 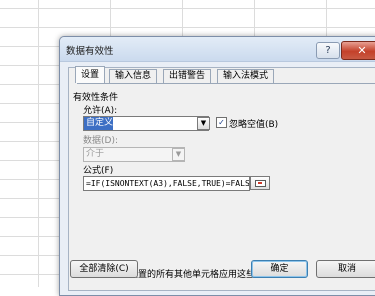 I want to click on tab-divider, so click(x=226, y=83).